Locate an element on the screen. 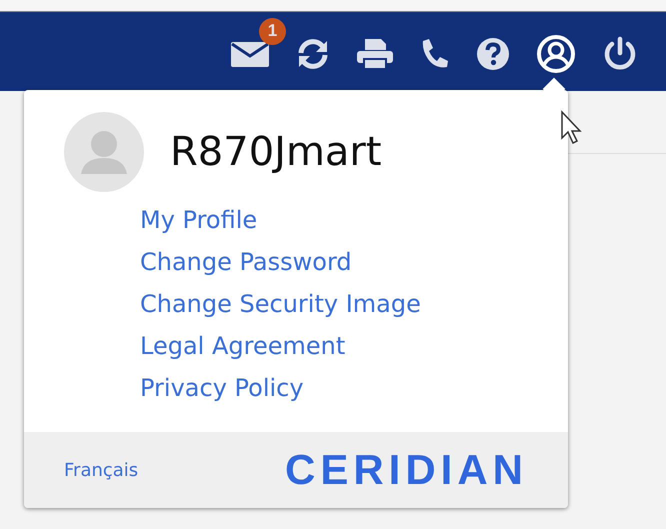 The width and height of the screenshot is (666, 529). notification-badge: 1 is located at coordinates (272, 31).